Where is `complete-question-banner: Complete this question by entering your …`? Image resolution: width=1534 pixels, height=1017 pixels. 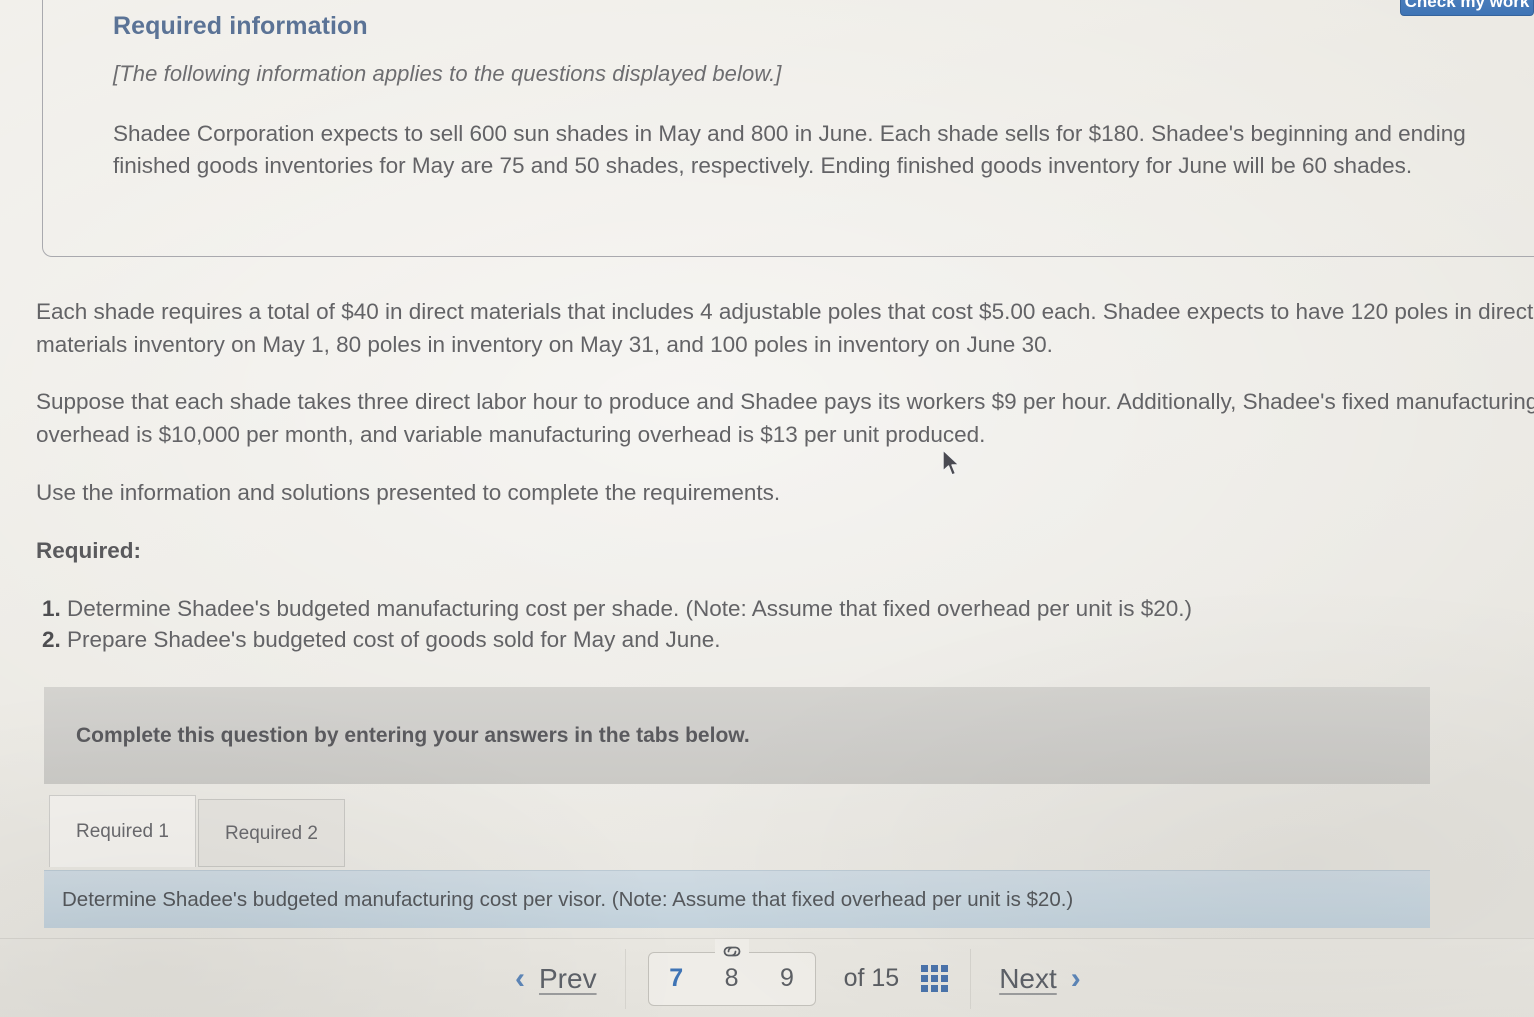
complete-question-banner: Complete this question by entering your … is located at coordinates (737, 735).